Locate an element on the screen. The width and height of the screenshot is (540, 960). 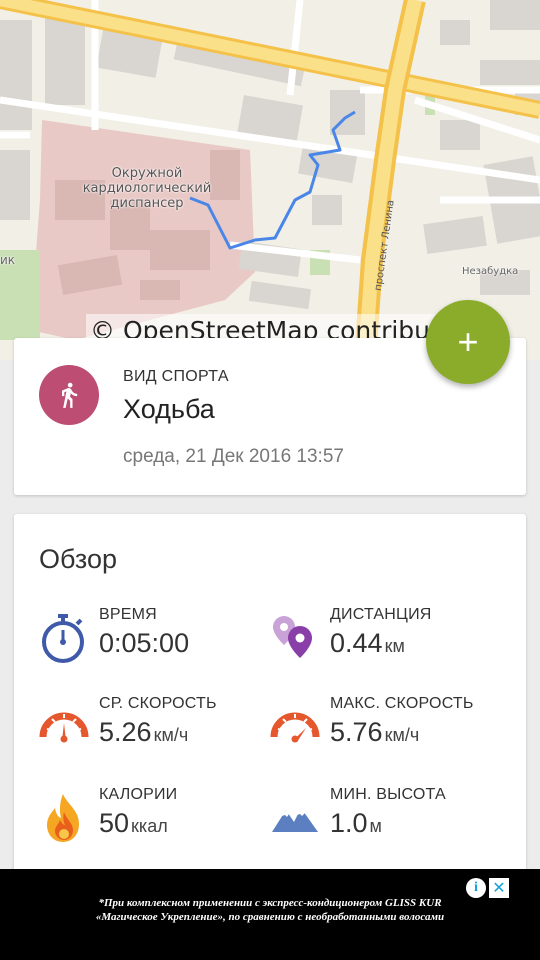
stat-value: 0:05:00 is located at coordinates (144, 643).